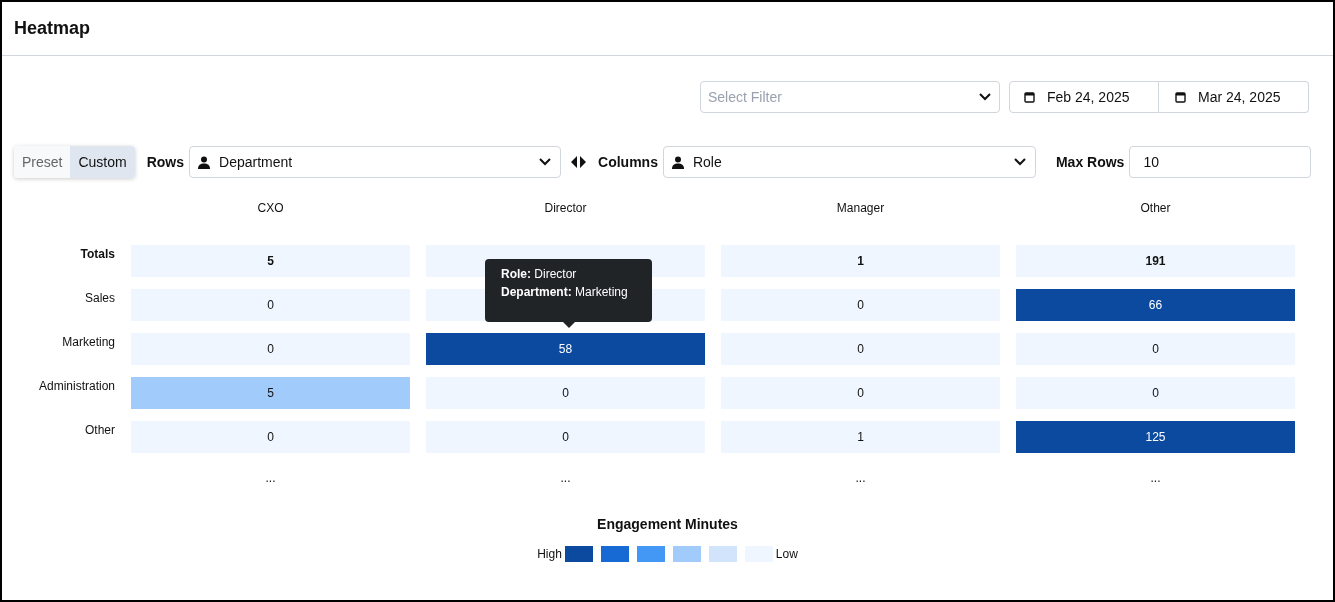 The image size is (1335, 602). What do you see at coordinates (549, 554) in the screenshot?
I see `legend-high-label: High` at bounding box center [549, 554].